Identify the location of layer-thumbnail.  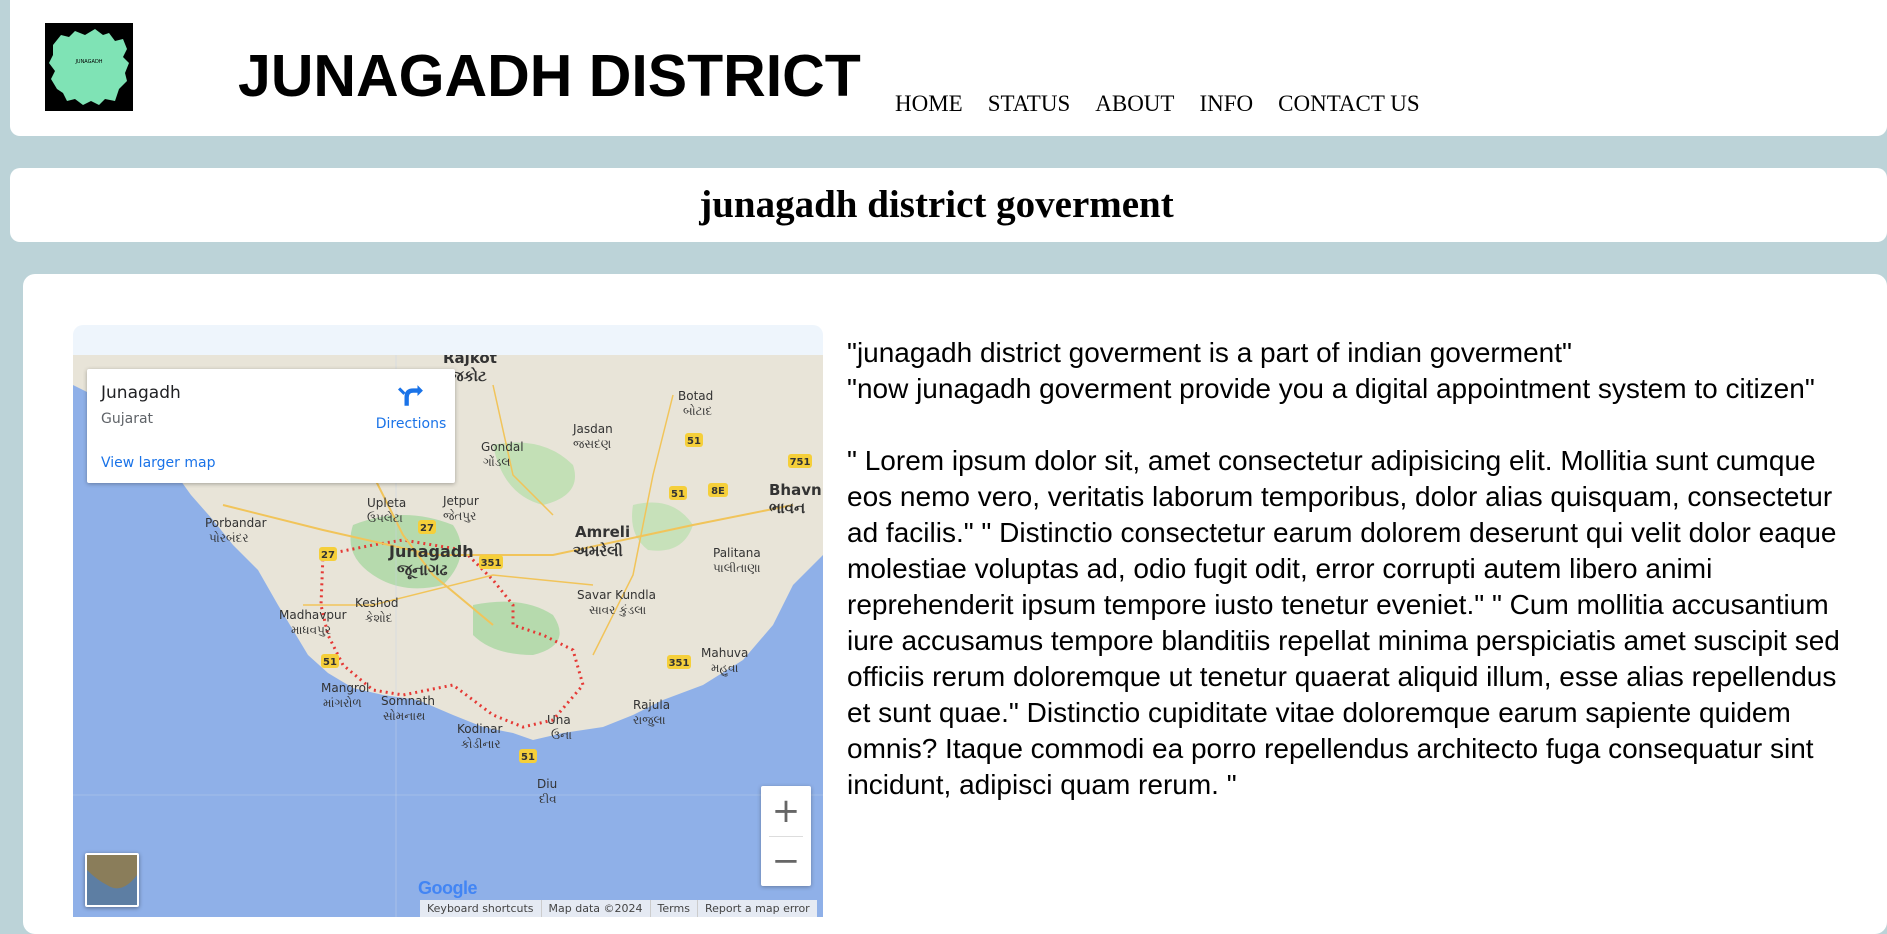
(112, 880).